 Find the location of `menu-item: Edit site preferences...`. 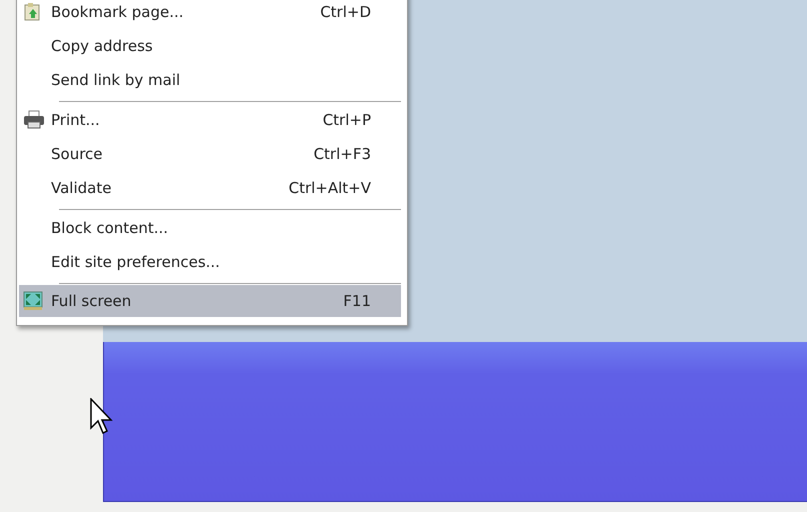

menu-item: Edit site preferences... is located at coordinates (210, 262).